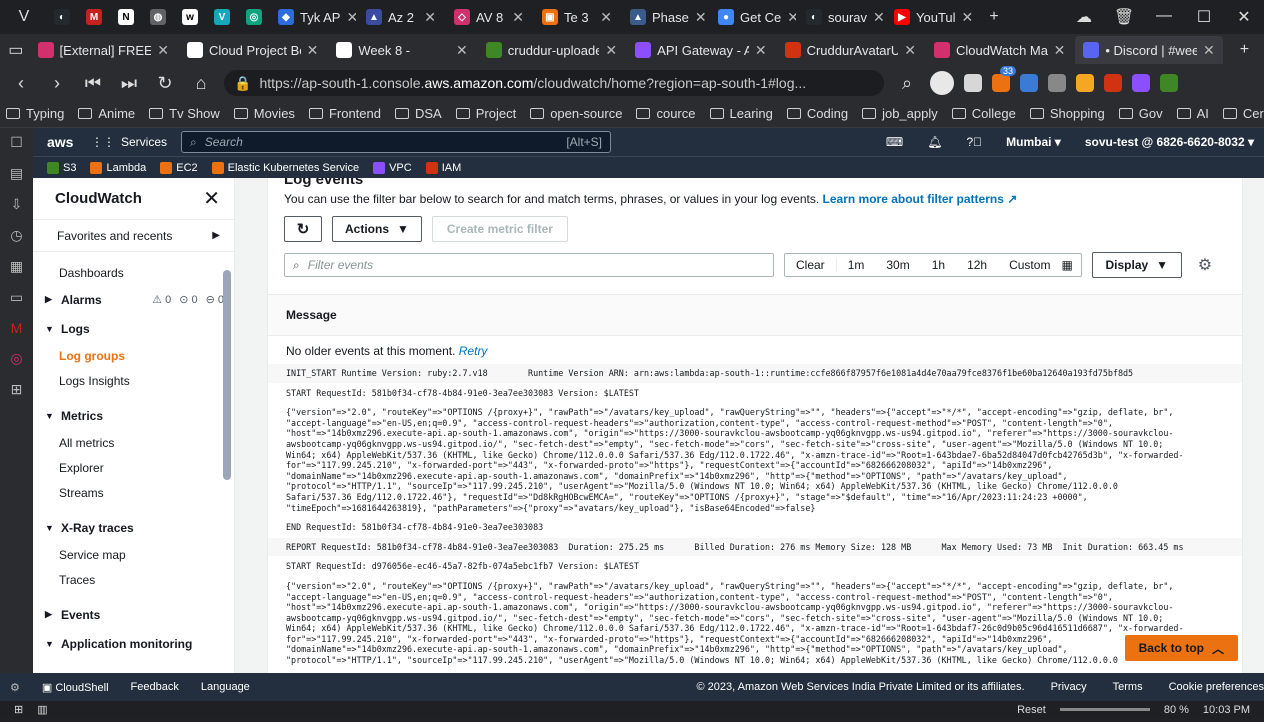  What do you see at coordinates (313, 17) in the screenshot?
I see `browser-tab: ◆ Tyk AP ✕` at bounding box center [313, 17].